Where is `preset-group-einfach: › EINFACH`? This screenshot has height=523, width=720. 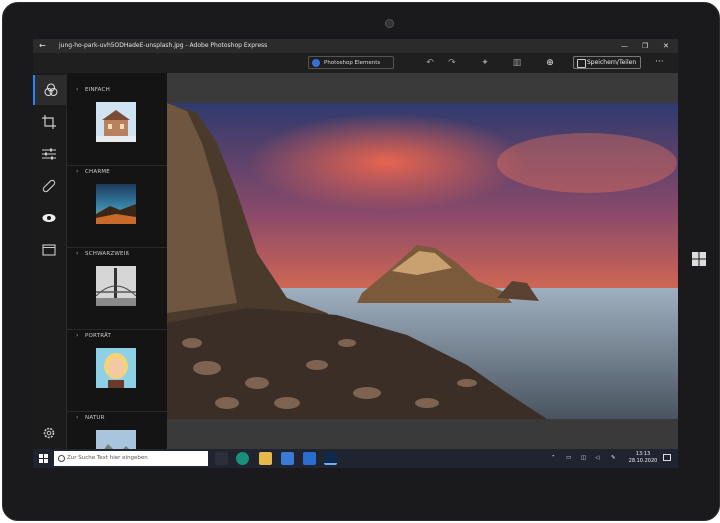
preset-group-einfach: › EINFACH is located at coordinates (117, 124).